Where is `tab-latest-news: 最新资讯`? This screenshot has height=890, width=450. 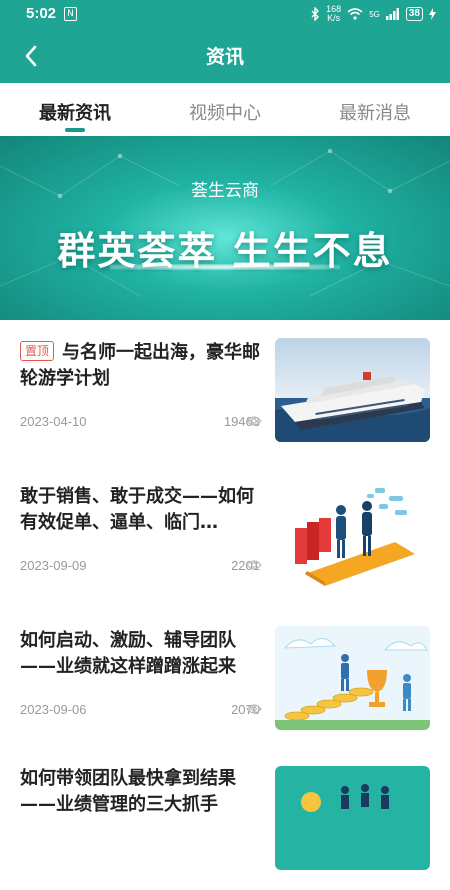 tab-latest-news: 最新资讯 is located at coordinates (75, 109).